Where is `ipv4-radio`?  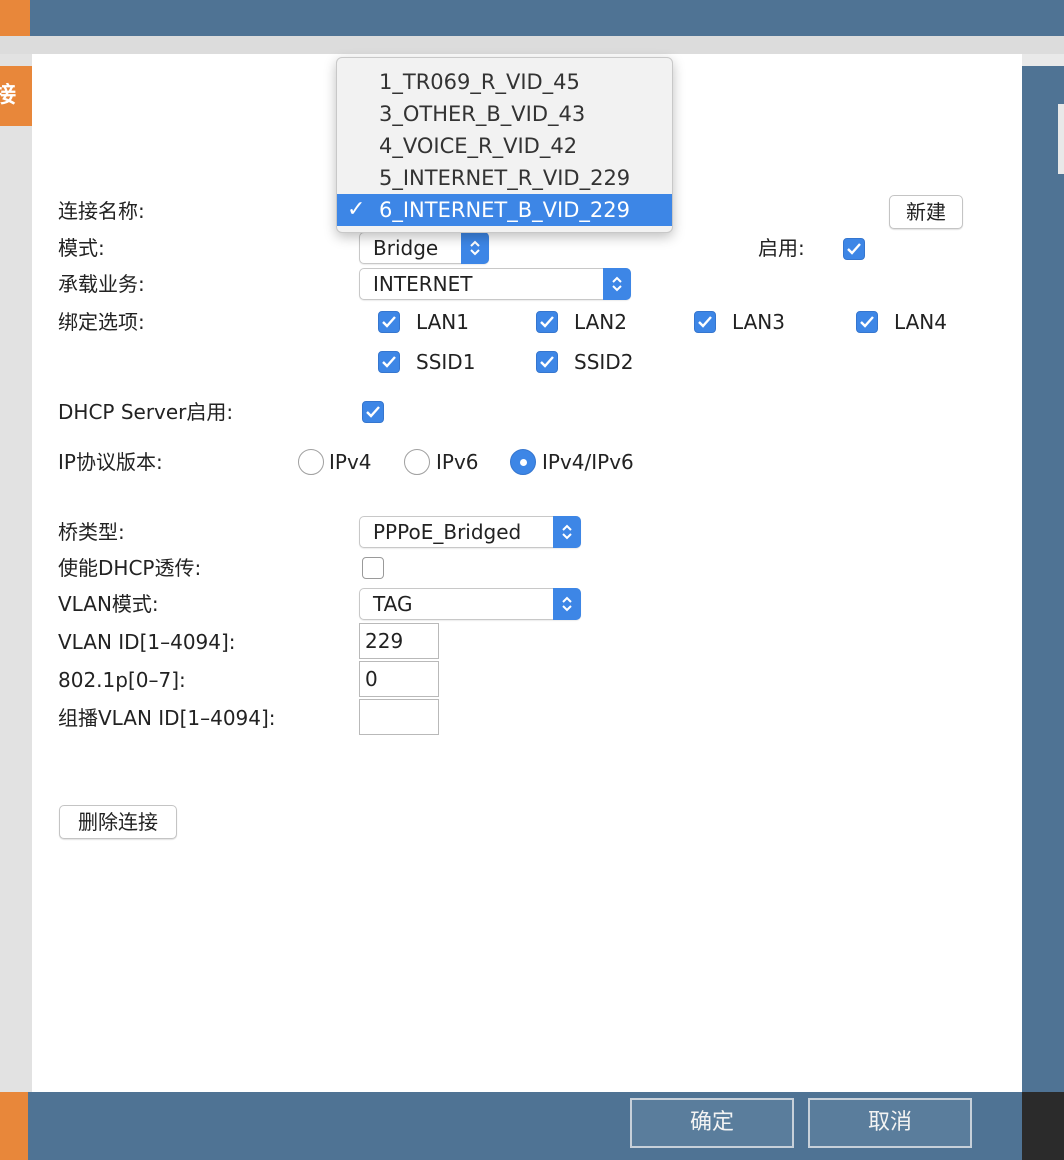
ipv4-radio is located at coordinates (311, 462).